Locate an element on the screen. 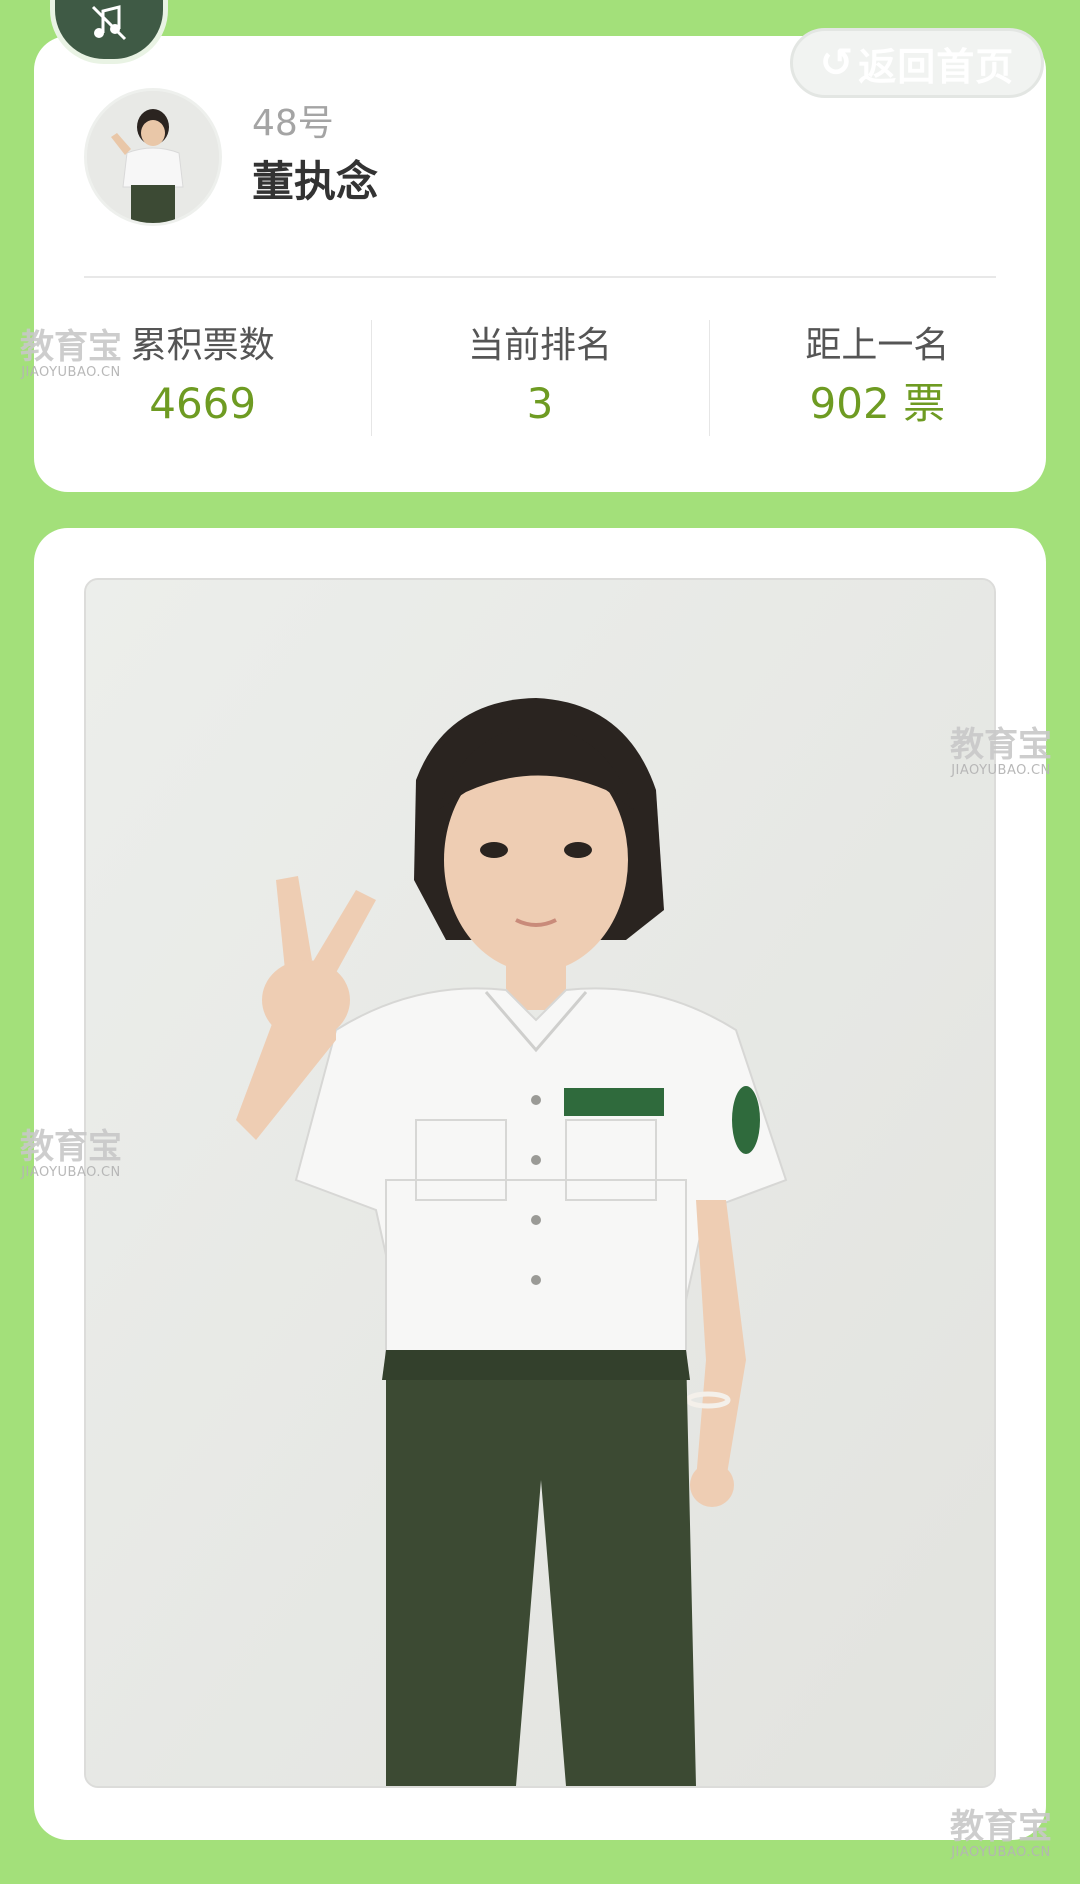 The width and height of the screenshot is (1080, 1884). player-avatar is located at coordinates (153, 157).